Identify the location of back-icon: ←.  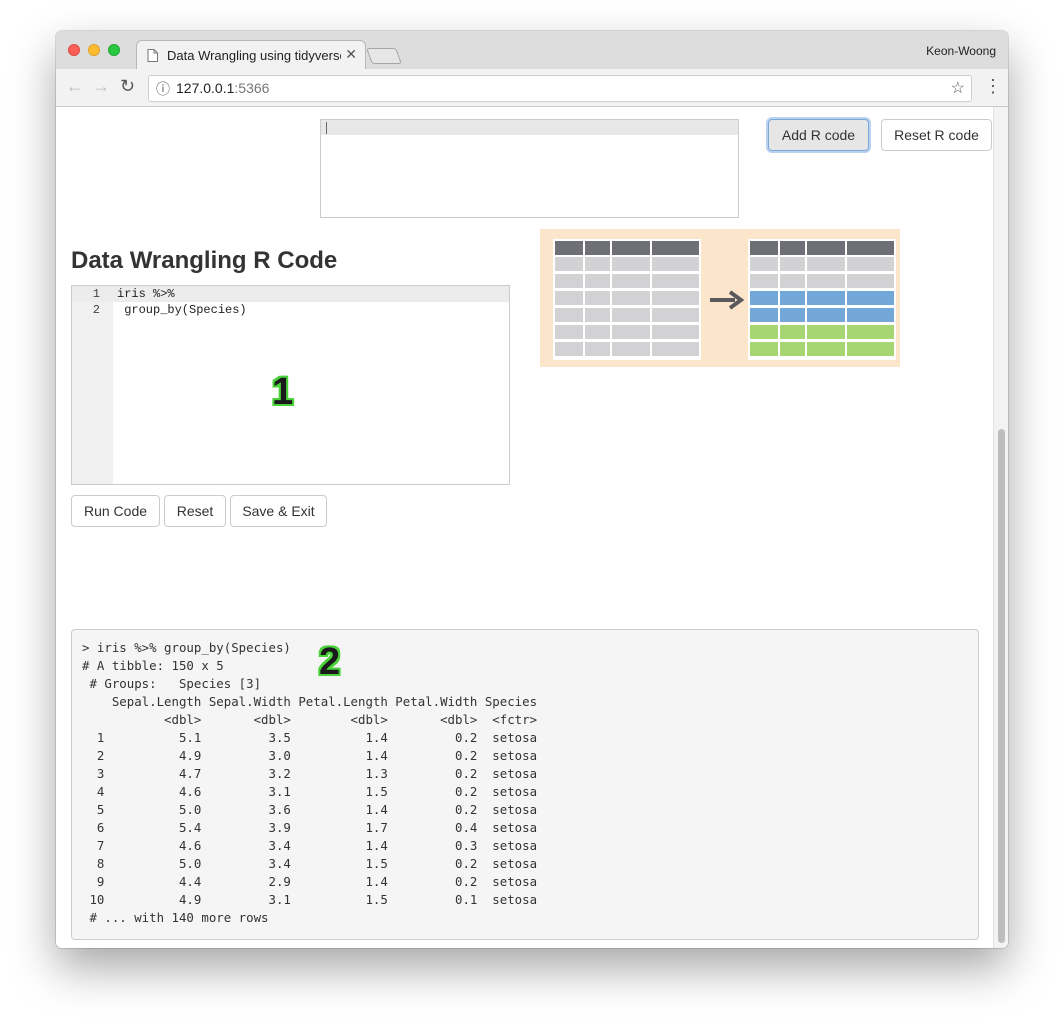
(75, 86).